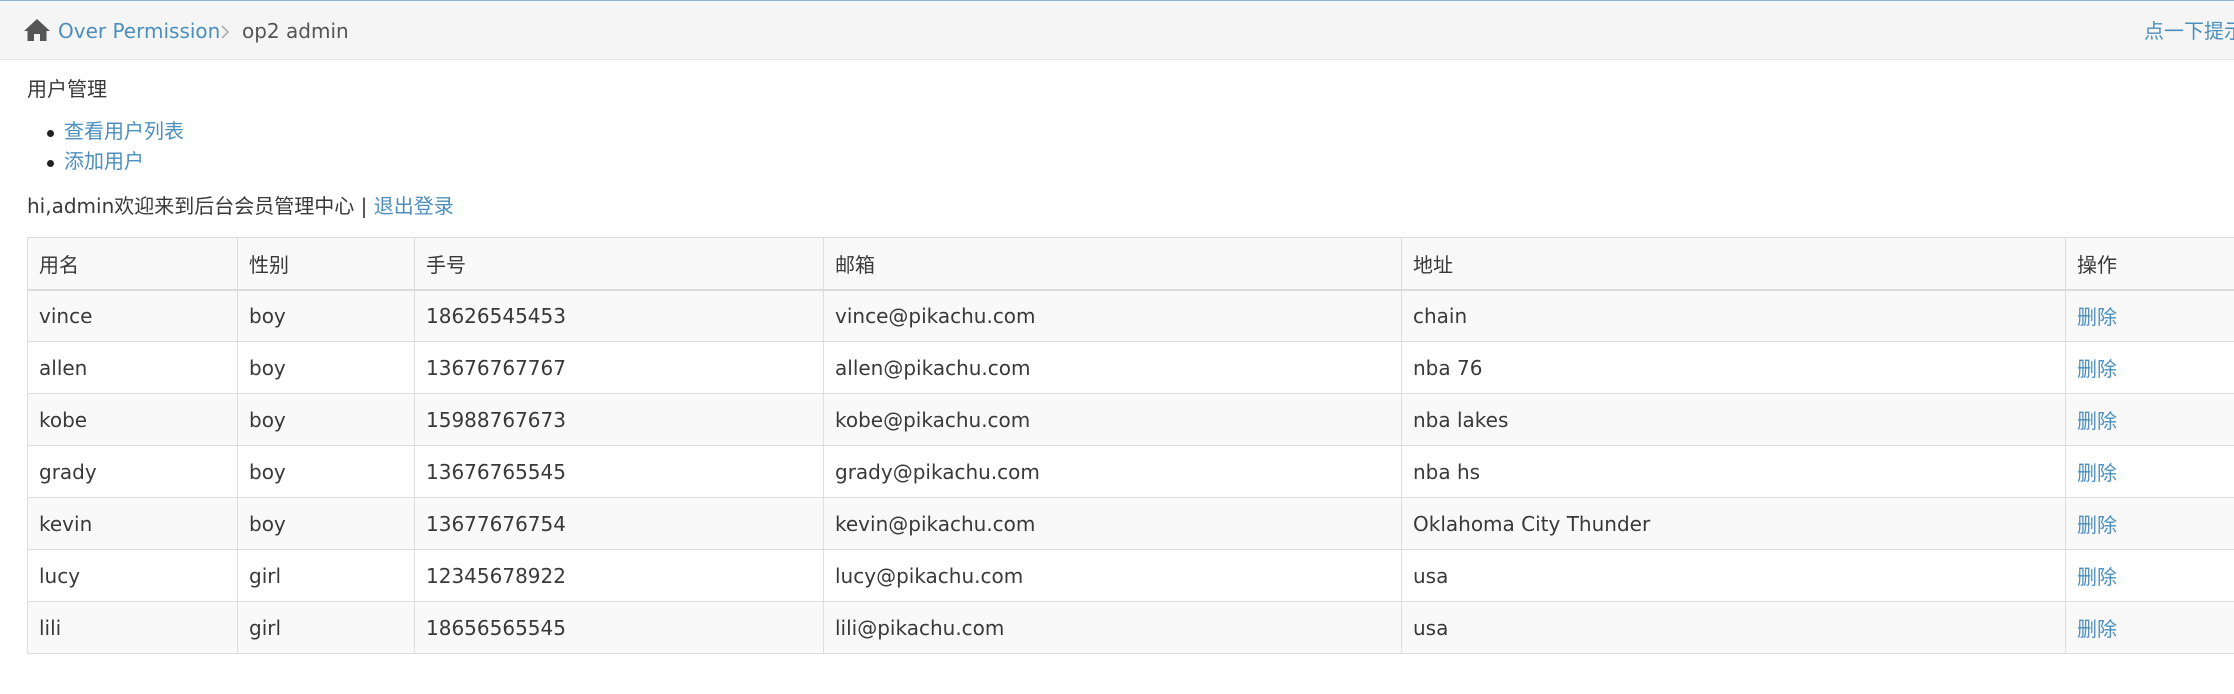  I want to click on home-icon, so click(37, 30).